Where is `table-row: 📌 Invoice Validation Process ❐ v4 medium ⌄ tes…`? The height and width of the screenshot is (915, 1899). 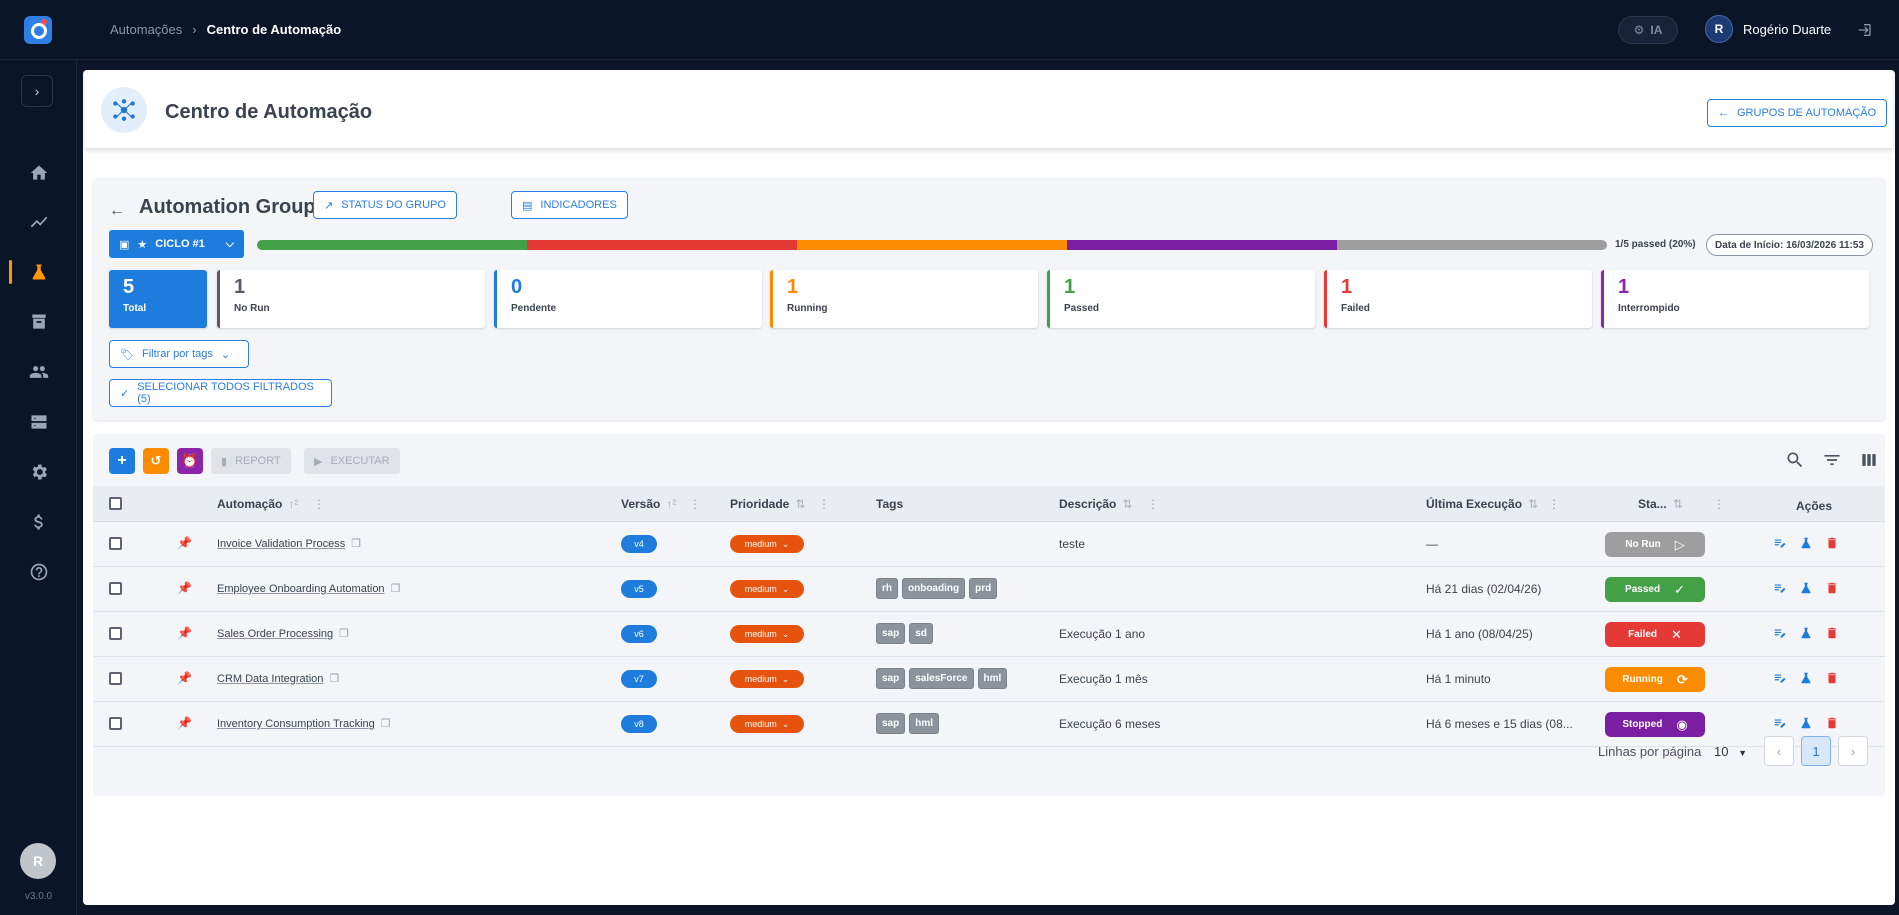
table-row: 📌 Invoice Validation Process ❐ v4 medium ⌄ tes… is located at coordinates (989, 544).